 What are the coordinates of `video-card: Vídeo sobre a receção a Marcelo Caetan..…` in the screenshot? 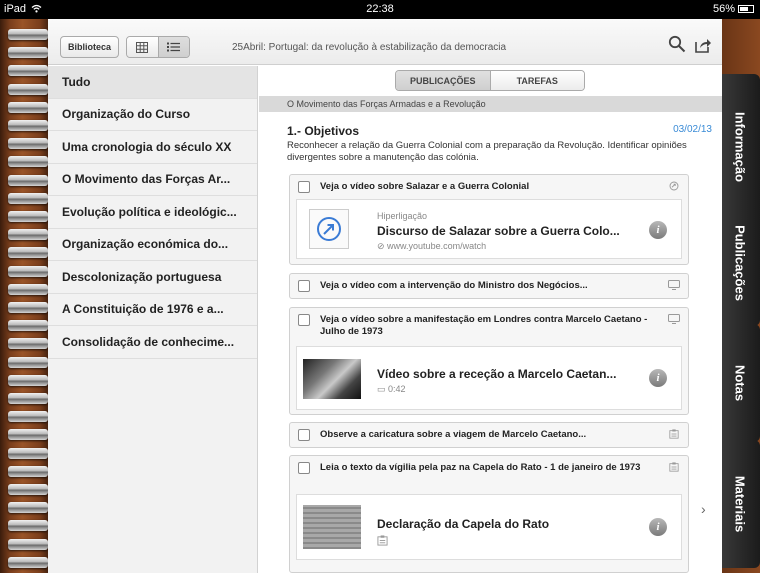 It's located at (489, 378).